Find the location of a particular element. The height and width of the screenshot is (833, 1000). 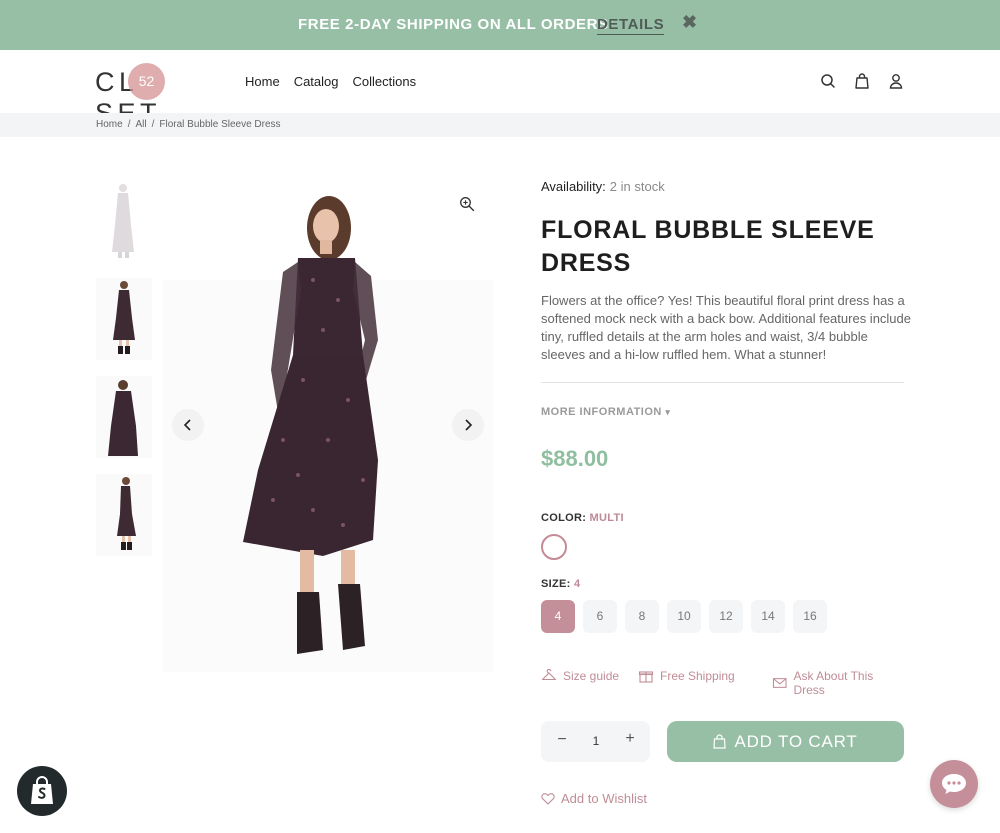

announcement-text: FREE 2-DAY SHIPPING ON ALL ORDERS! is located at coordinates (456, 24).